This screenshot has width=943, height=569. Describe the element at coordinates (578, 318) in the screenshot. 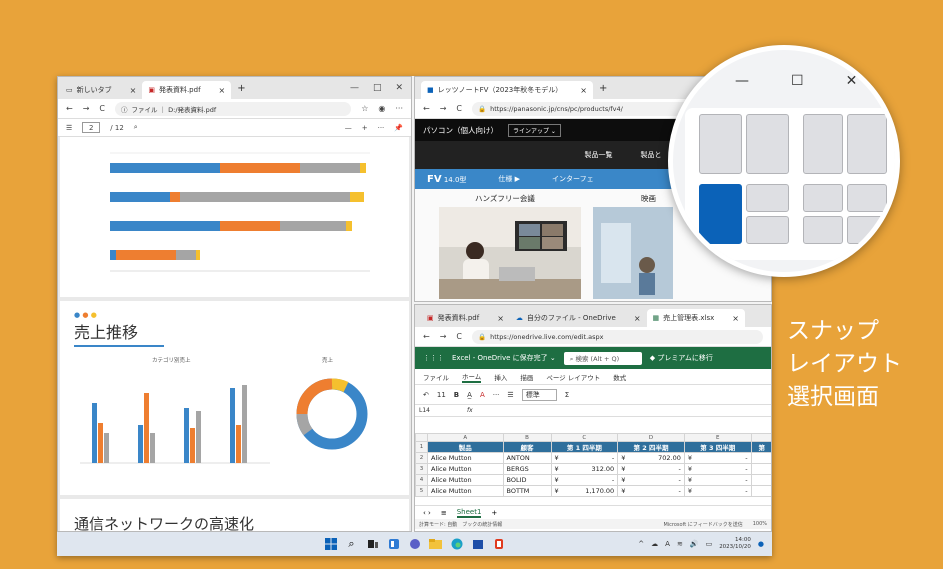

I see `tab-onedrive: ☁ 自分のファイル - OneDrive ×` at that location.